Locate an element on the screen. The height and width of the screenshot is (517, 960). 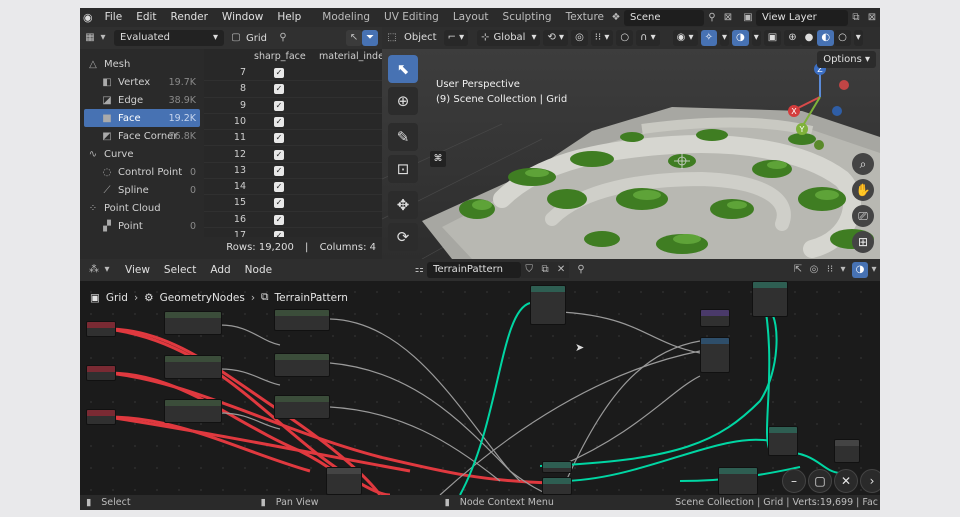
ortho-grid-icon: ⊞ is located at coordinates (863, 242).